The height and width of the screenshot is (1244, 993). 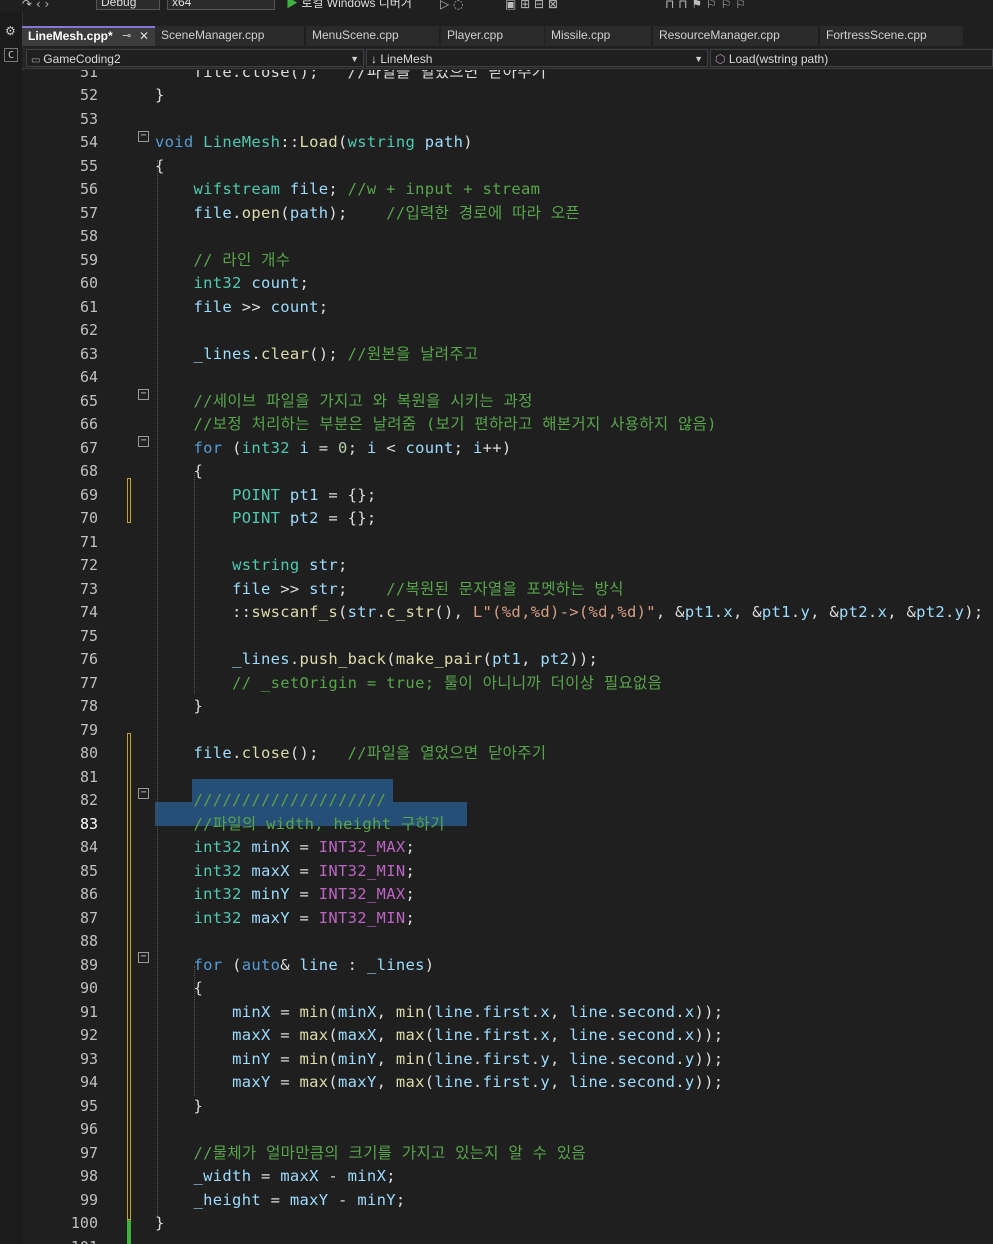 What do you see at coordinates (126, 36) in the screenshot?
I see `pin-icon: ⊸` at bounding box center [126, 36].